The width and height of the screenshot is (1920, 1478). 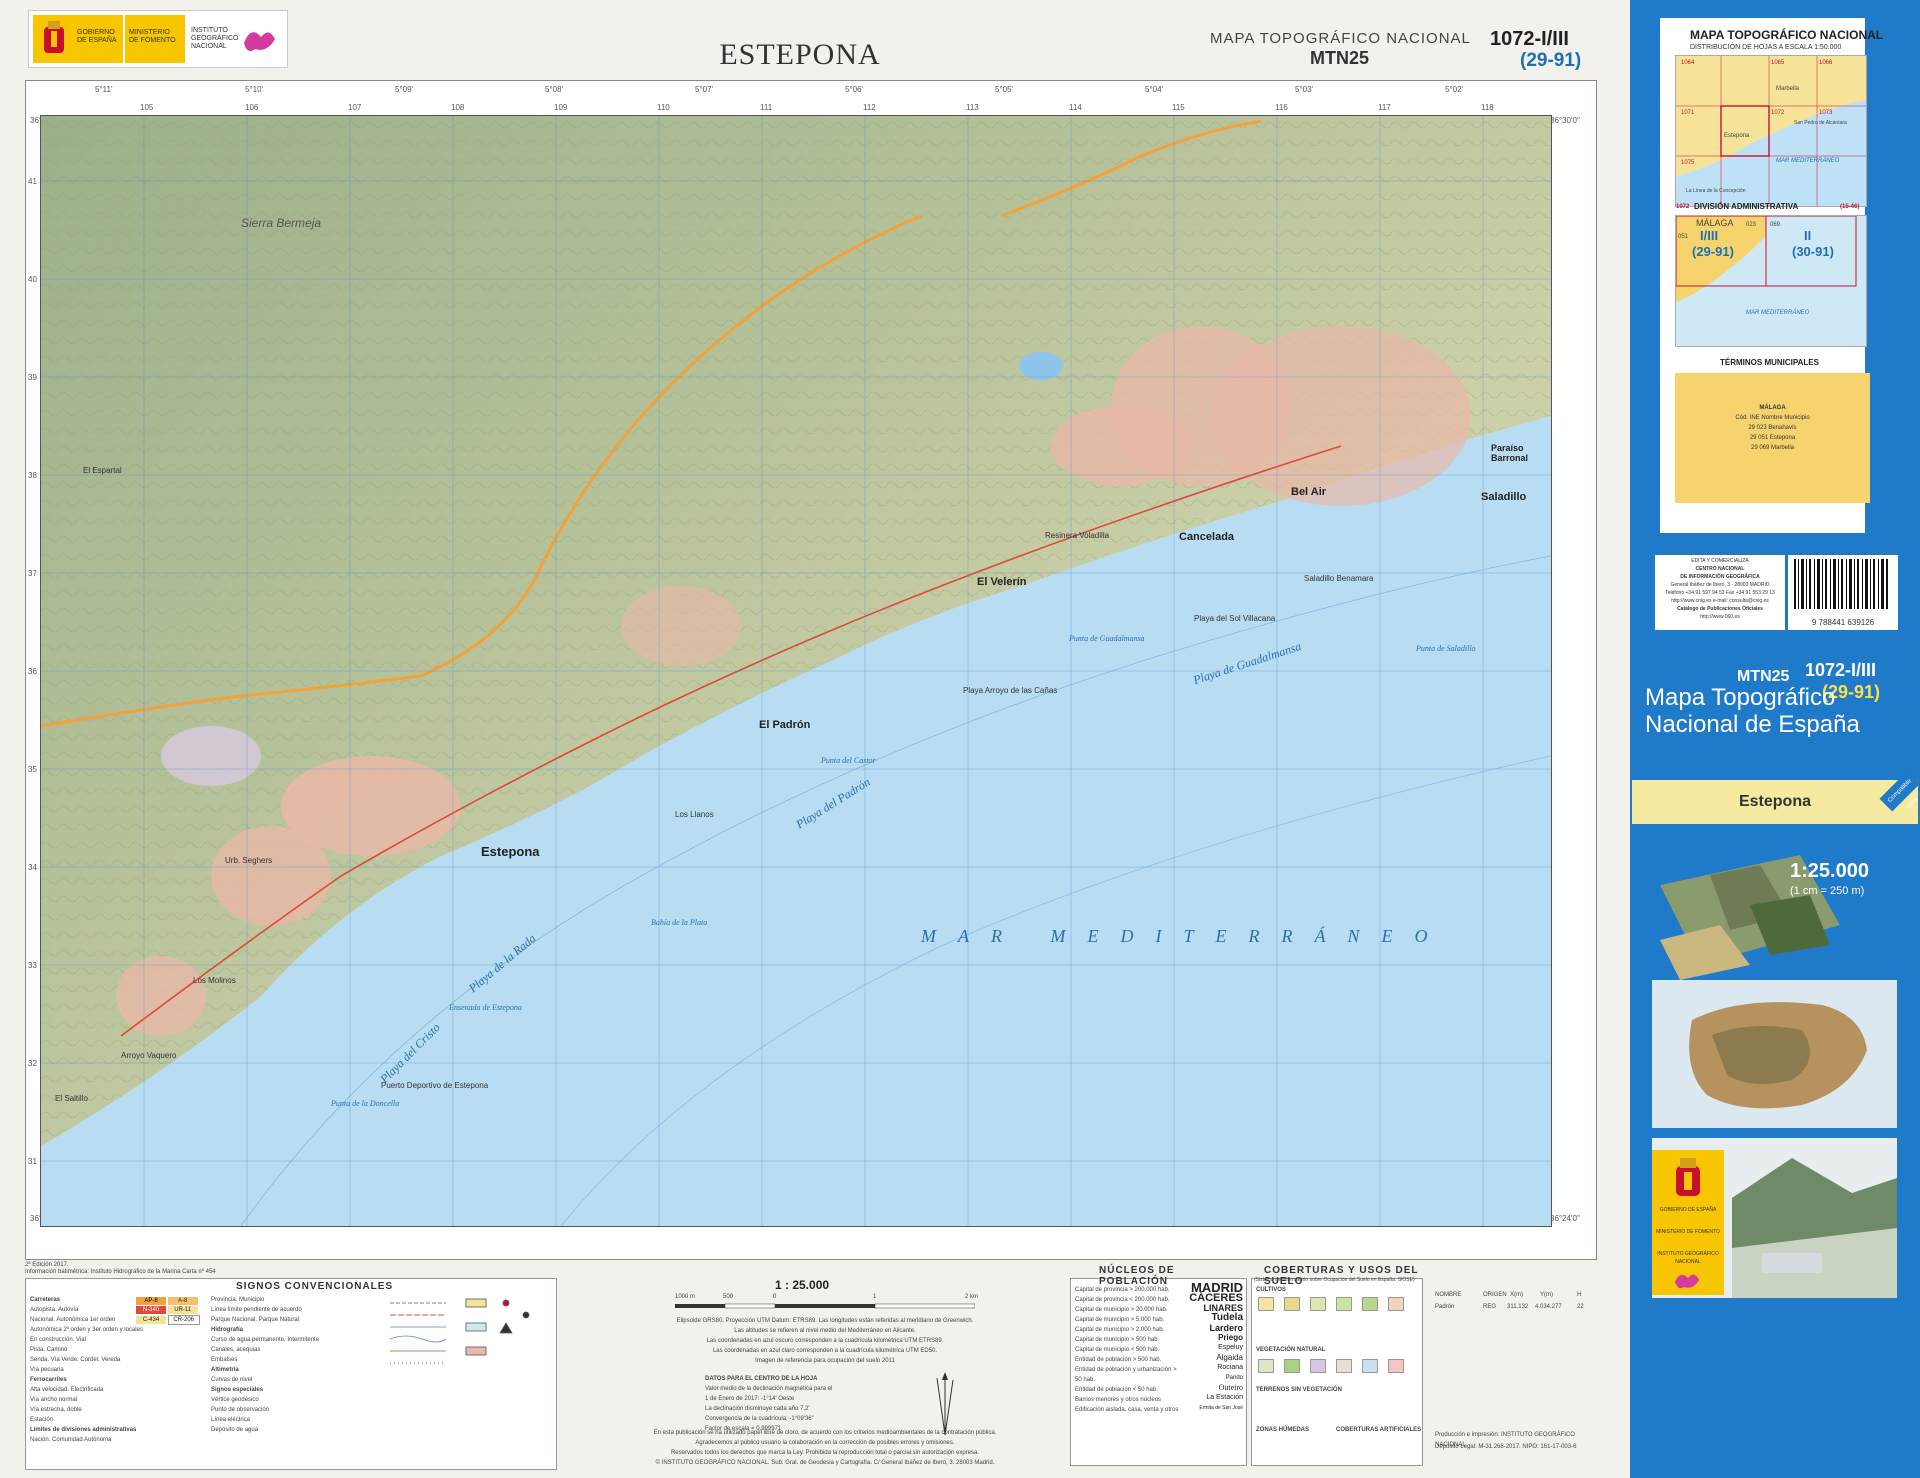 I want to click on signo-item: Vía estrecha, doble, so click(x=56, y=1410).